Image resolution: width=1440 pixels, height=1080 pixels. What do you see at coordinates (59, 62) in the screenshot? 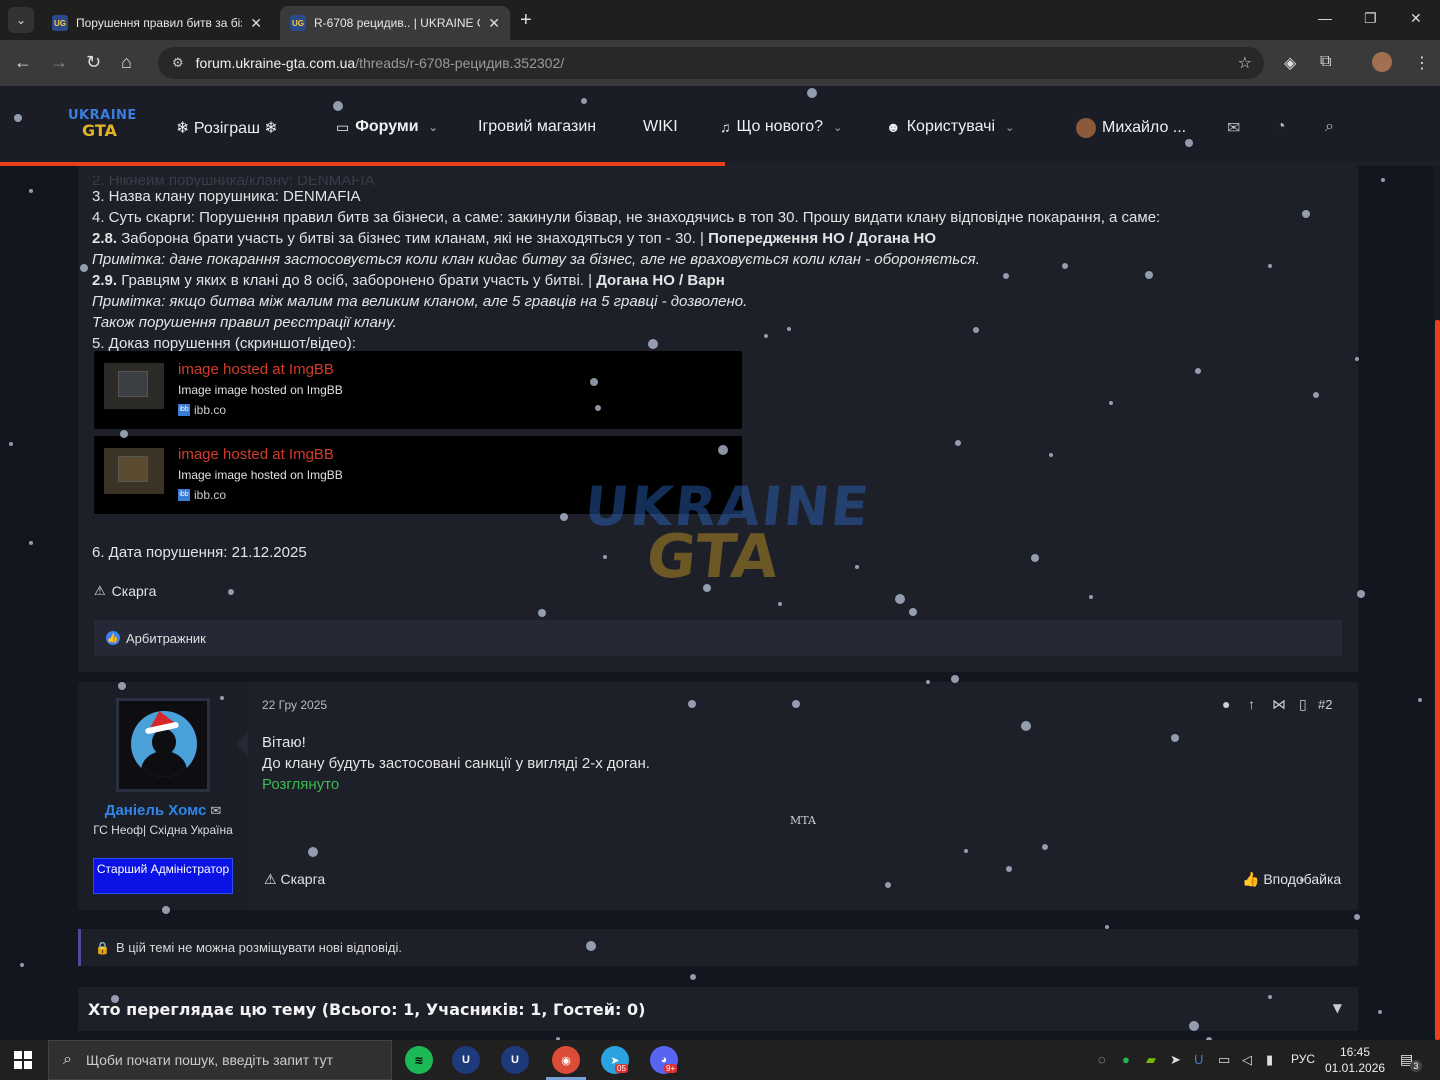
I see `forward-arrow-icon: →` at bounding box center [59, 62].